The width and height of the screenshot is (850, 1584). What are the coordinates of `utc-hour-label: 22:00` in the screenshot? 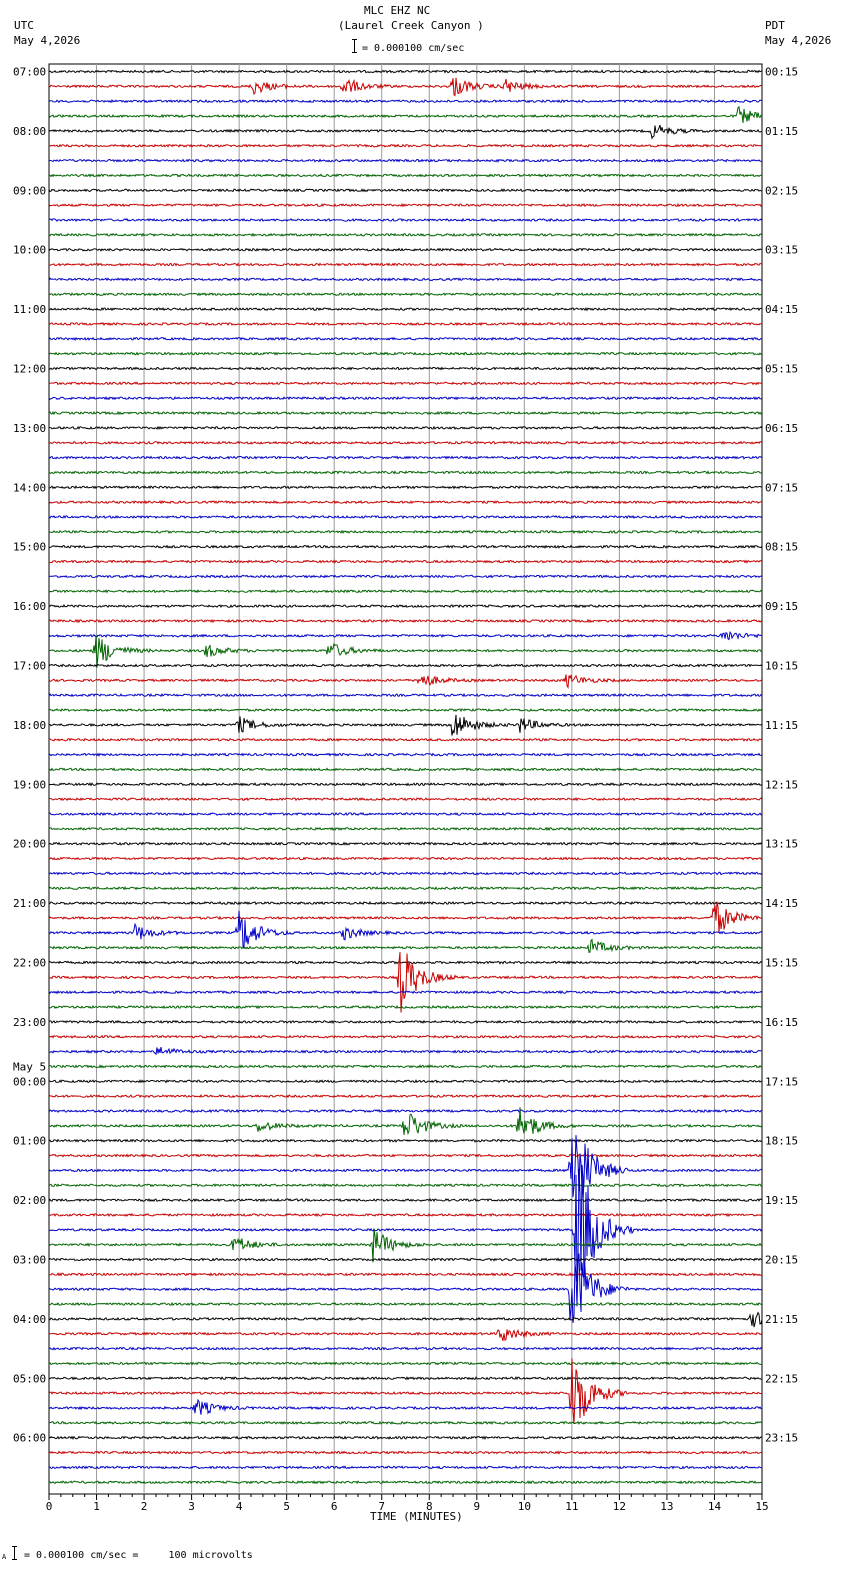 It's located at (29, 963).